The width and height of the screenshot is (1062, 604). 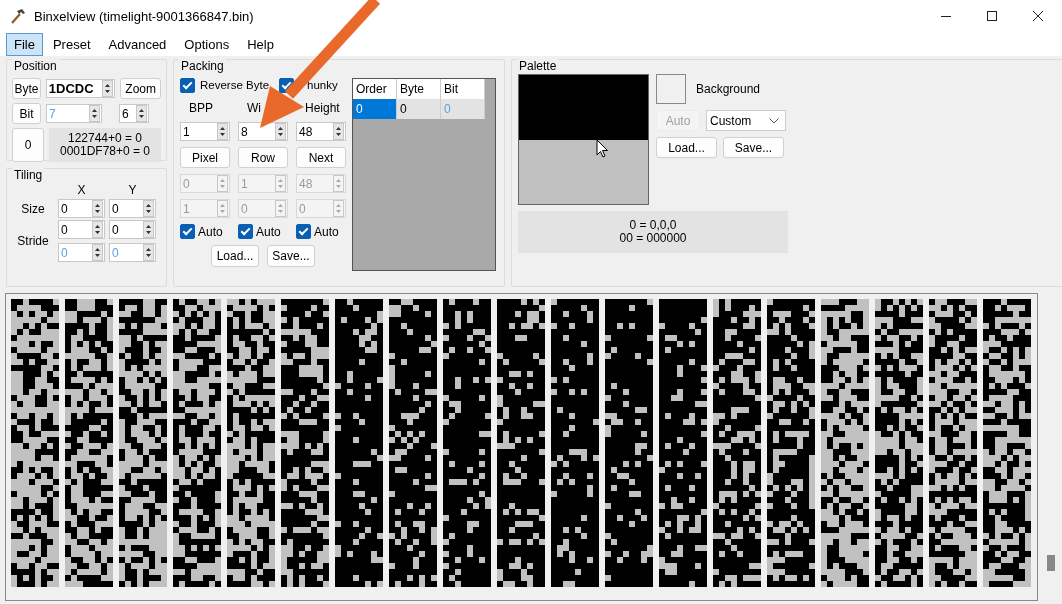 I want to click on group-title: Tiling, so click(x=28, y=175).